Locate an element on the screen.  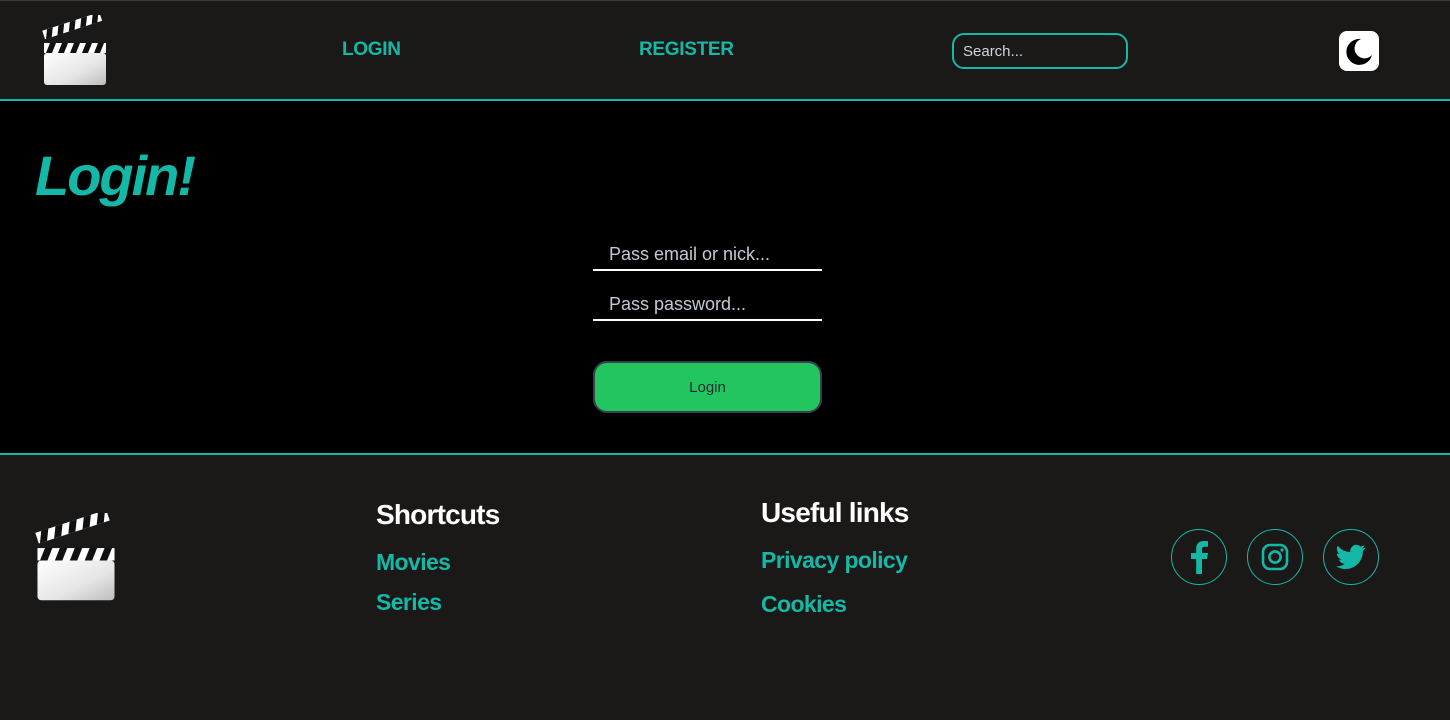
facebook-button is located at coordinates (1199, 557).